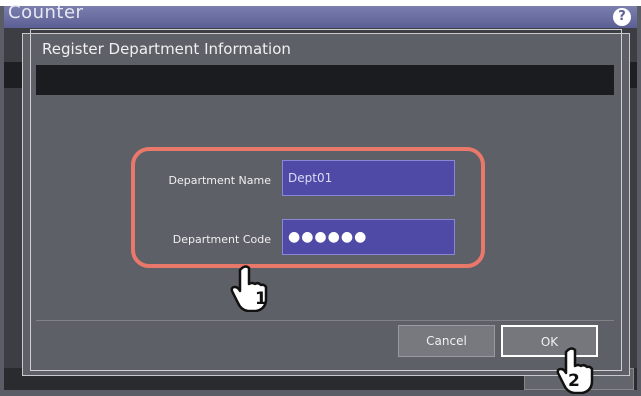 This screenshot has width=641, height=396. What do you see at coordinates (325, 80) in the screenshot?
I see `message-bar` at bounding box center [325, 80].